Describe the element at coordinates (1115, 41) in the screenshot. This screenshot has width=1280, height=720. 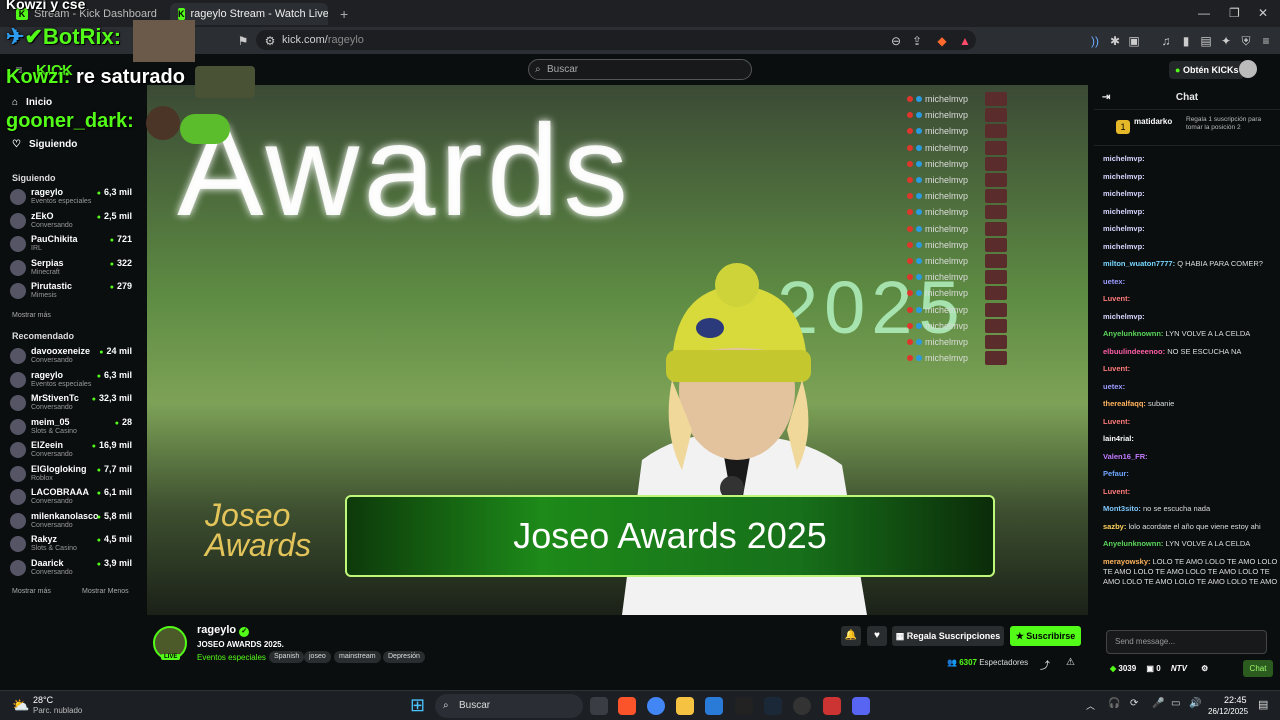
I see `extensions-icon: ✱` at that location.